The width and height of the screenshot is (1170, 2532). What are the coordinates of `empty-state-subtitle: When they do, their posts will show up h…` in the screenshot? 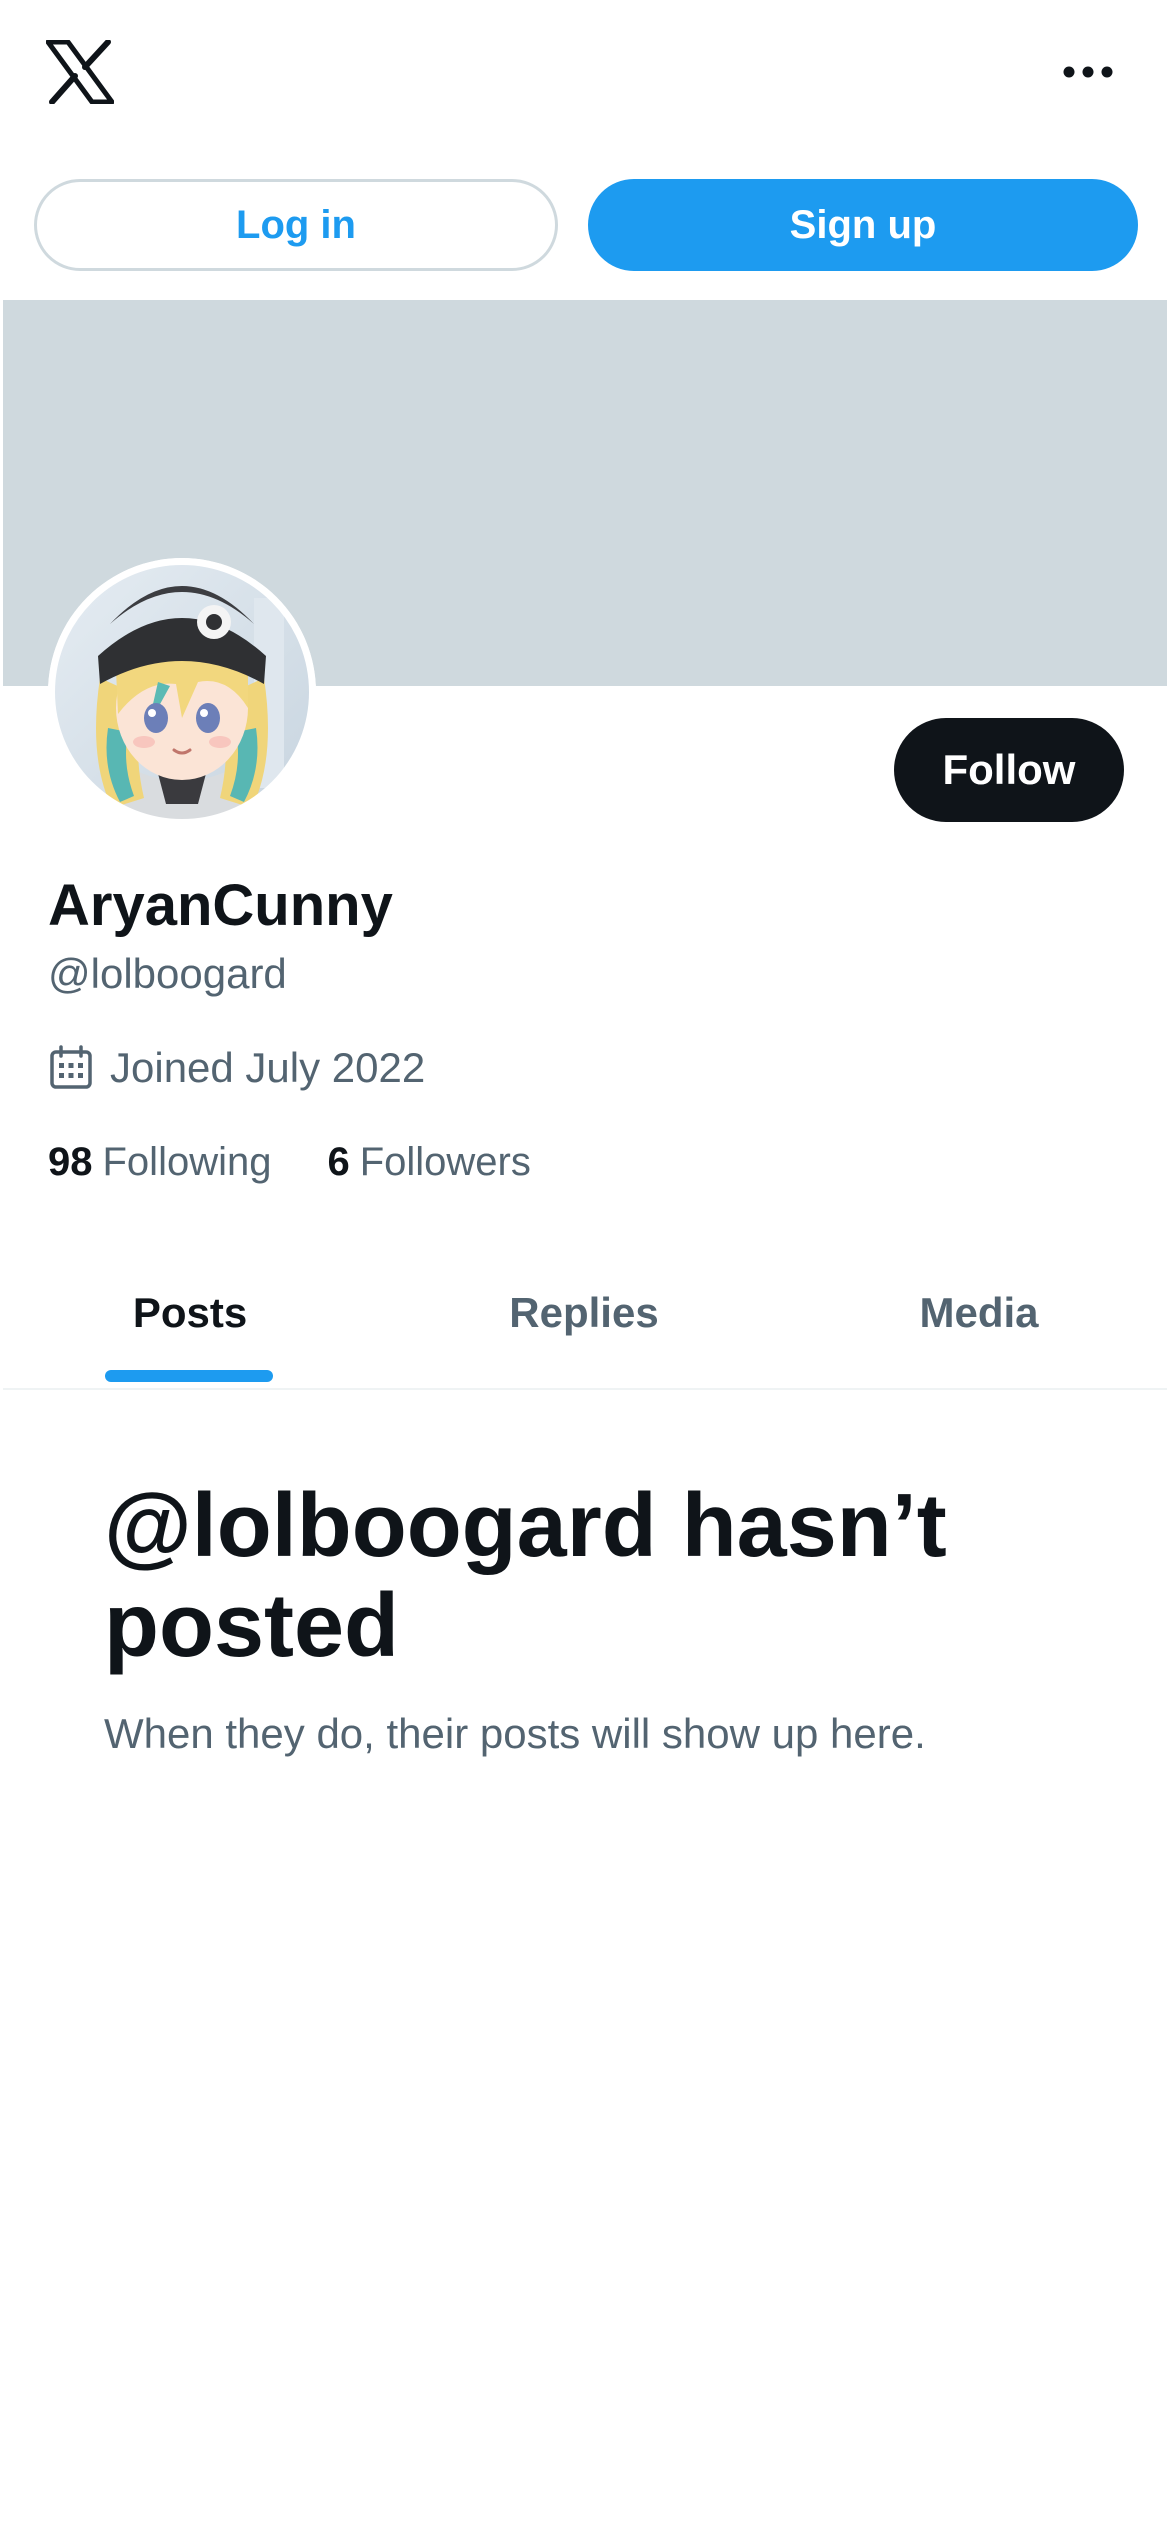 It's located at (515, 1733).